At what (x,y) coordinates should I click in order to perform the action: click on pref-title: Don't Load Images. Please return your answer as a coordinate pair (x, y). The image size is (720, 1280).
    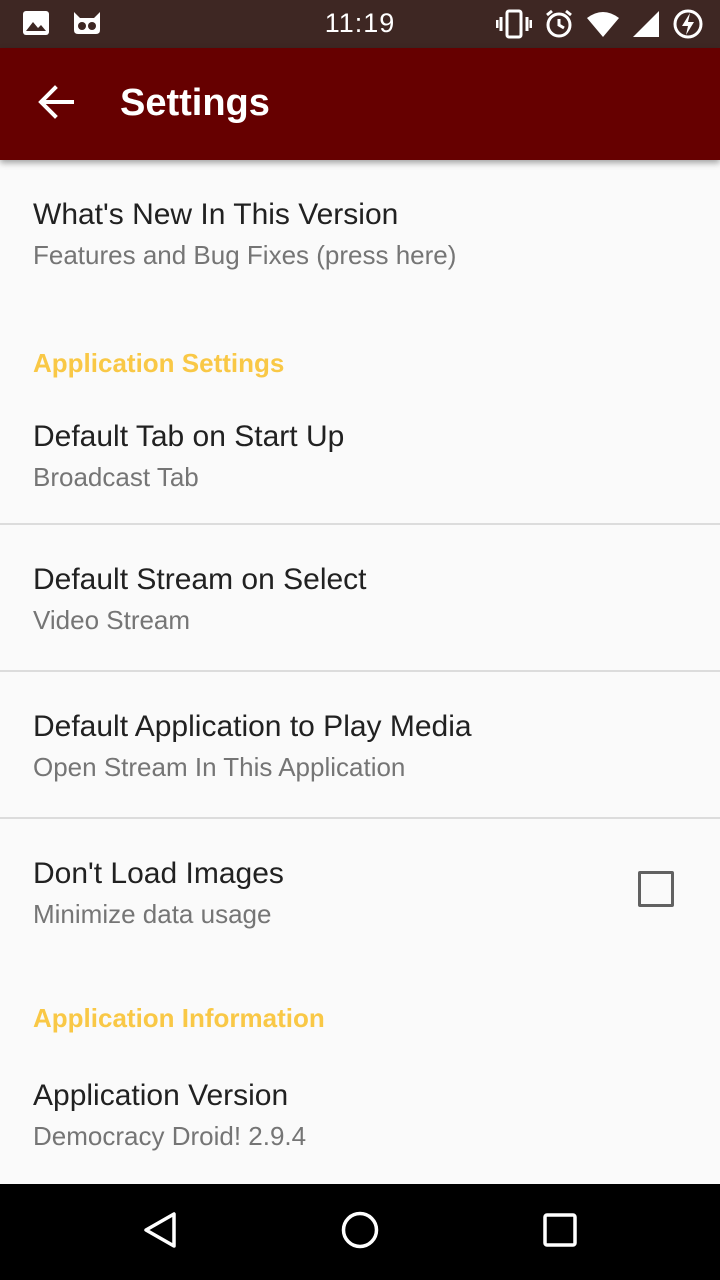
    Looking at the image, I should click on (158, 873).